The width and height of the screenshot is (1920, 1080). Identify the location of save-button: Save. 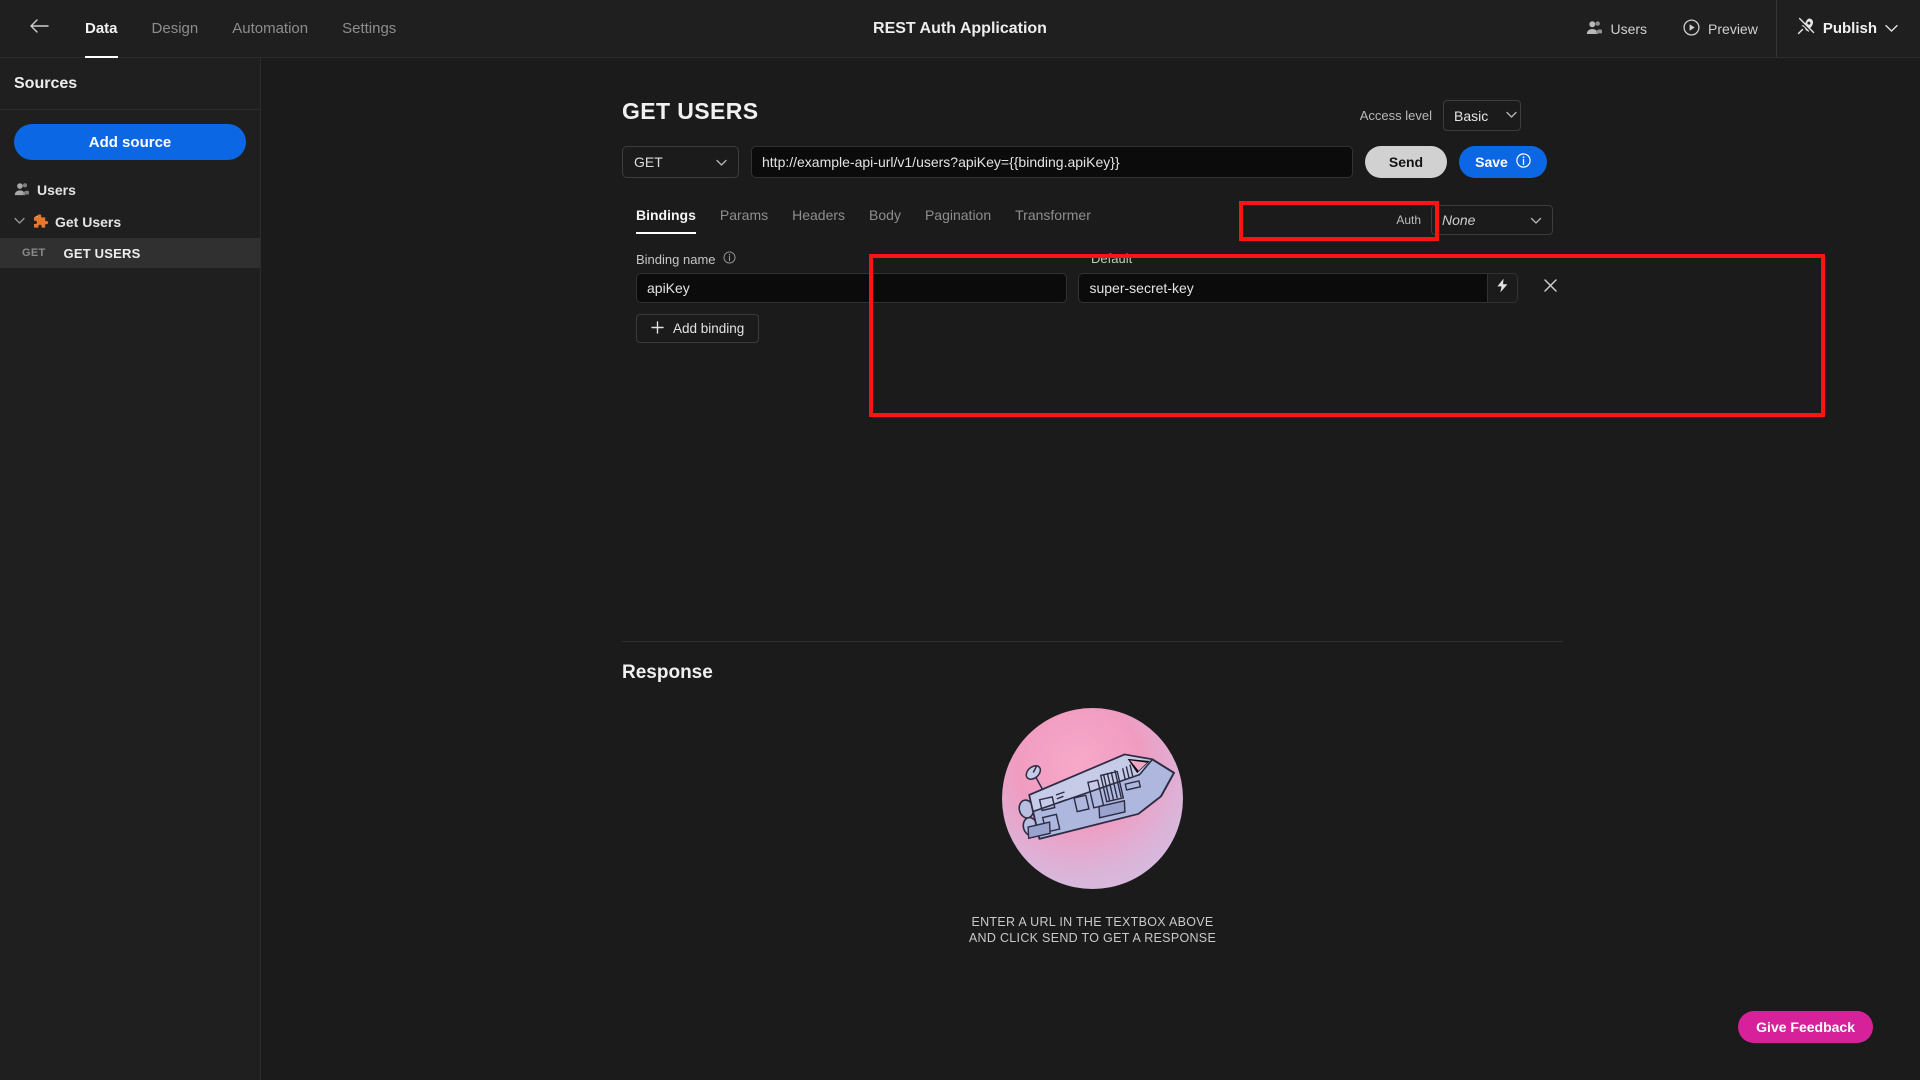
(1503, 162).